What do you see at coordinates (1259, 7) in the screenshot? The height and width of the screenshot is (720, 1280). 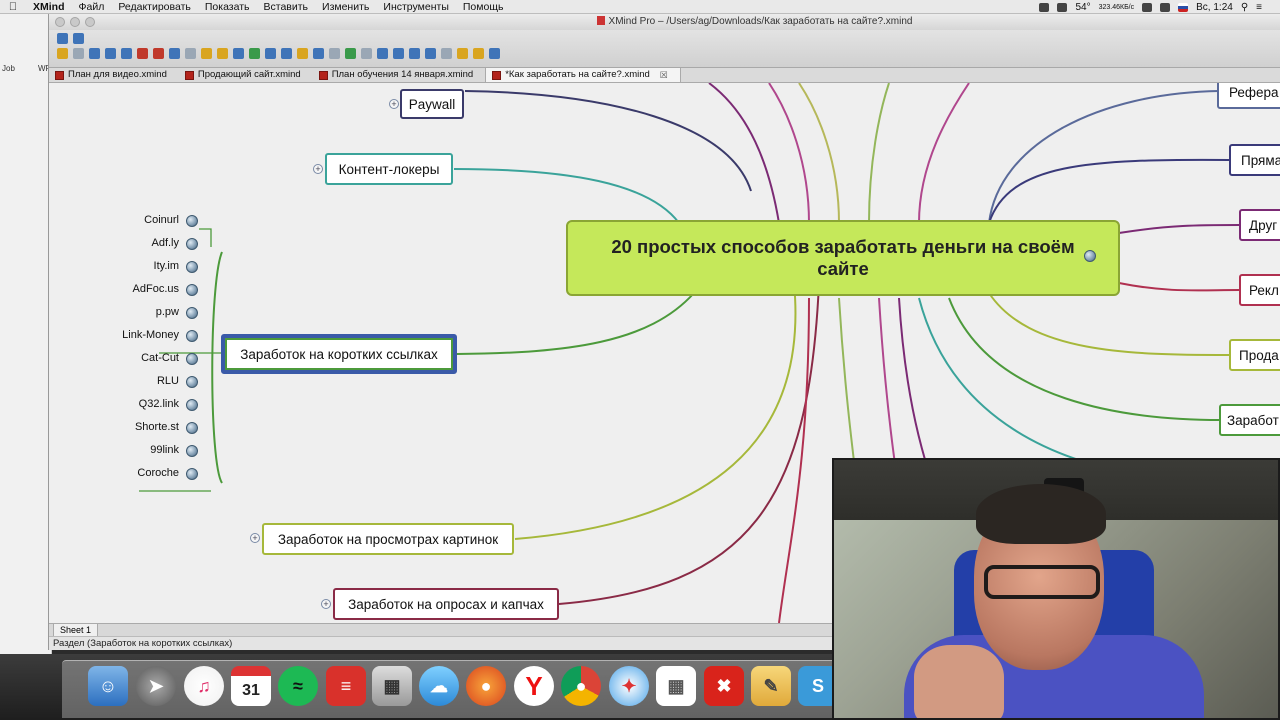 I see `list-icon: ≡` at bounding box center [1259, 7].